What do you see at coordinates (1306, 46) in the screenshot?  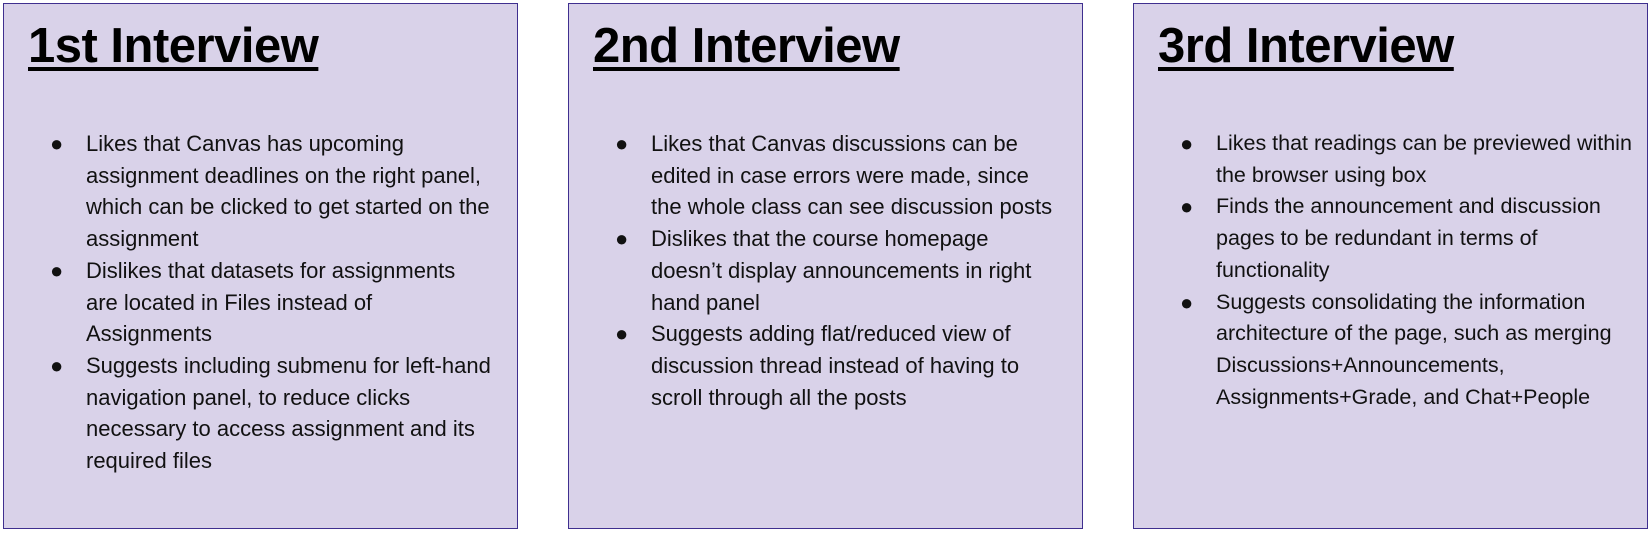 I see `card-title: 3rd Interview` at bounding box center [1306, 46].